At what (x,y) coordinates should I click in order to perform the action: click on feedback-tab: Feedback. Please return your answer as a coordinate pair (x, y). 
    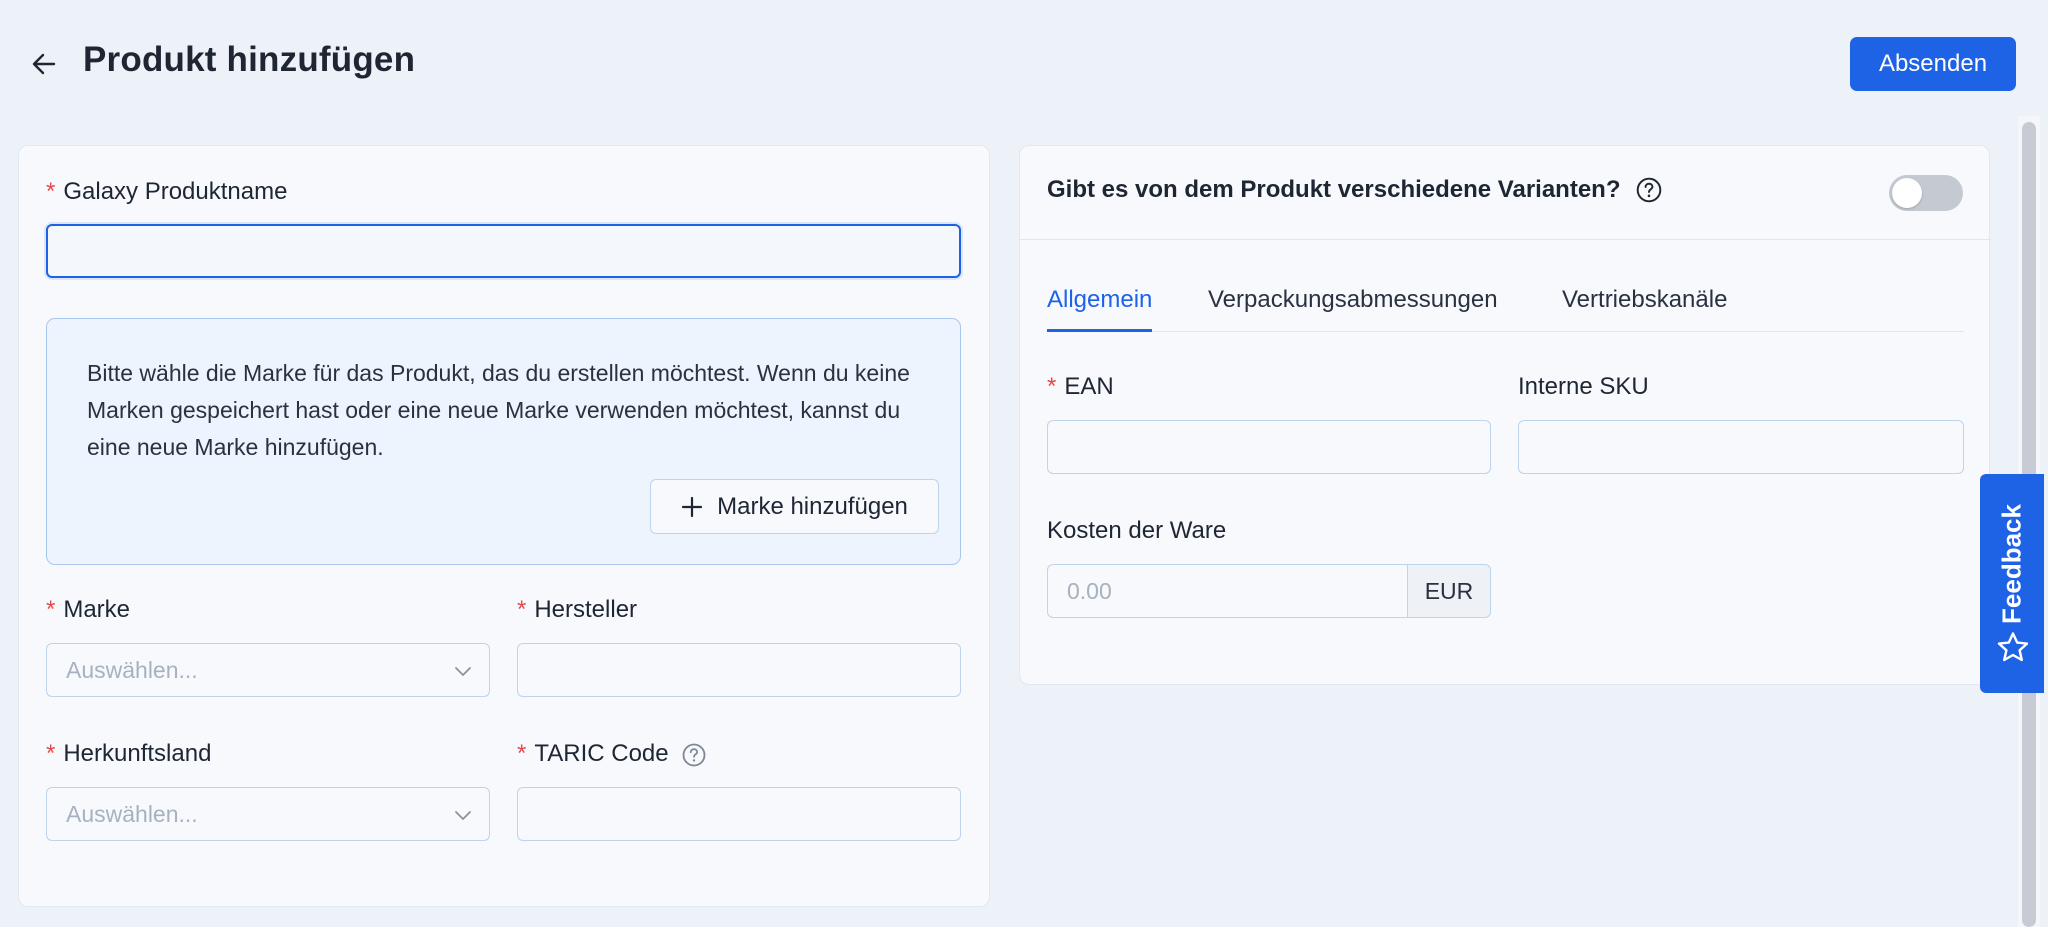
    Looking at the image, I should click on (2012, 583).